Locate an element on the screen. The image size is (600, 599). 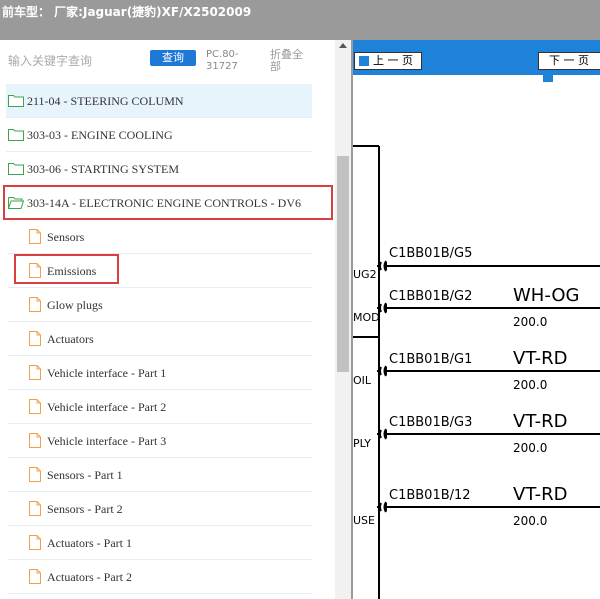
next-page-button: 下 一 页 is located at coordinates (569, 67).